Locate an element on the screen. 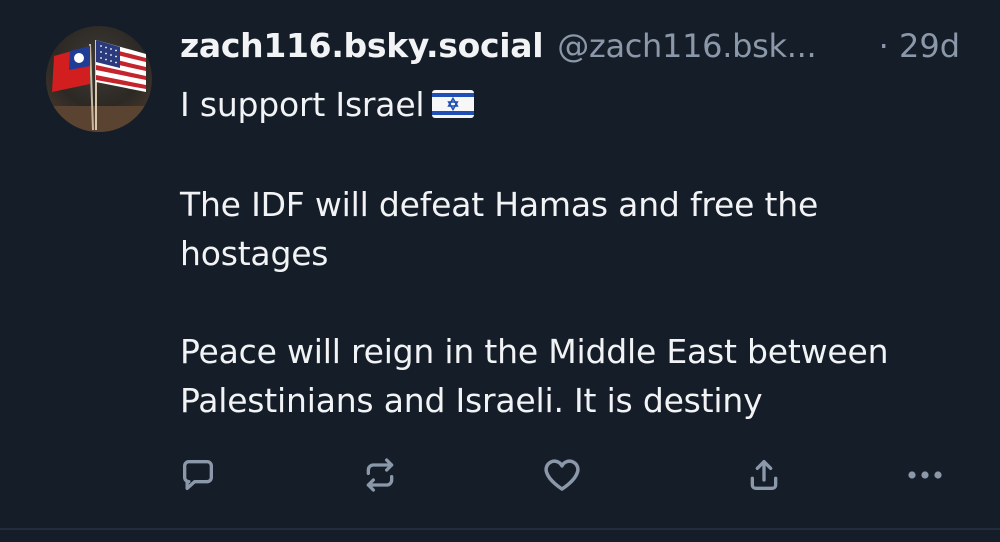 The height and width of the screenshot is (542, 1000). repost-icon is located at coordinates (380, 475).